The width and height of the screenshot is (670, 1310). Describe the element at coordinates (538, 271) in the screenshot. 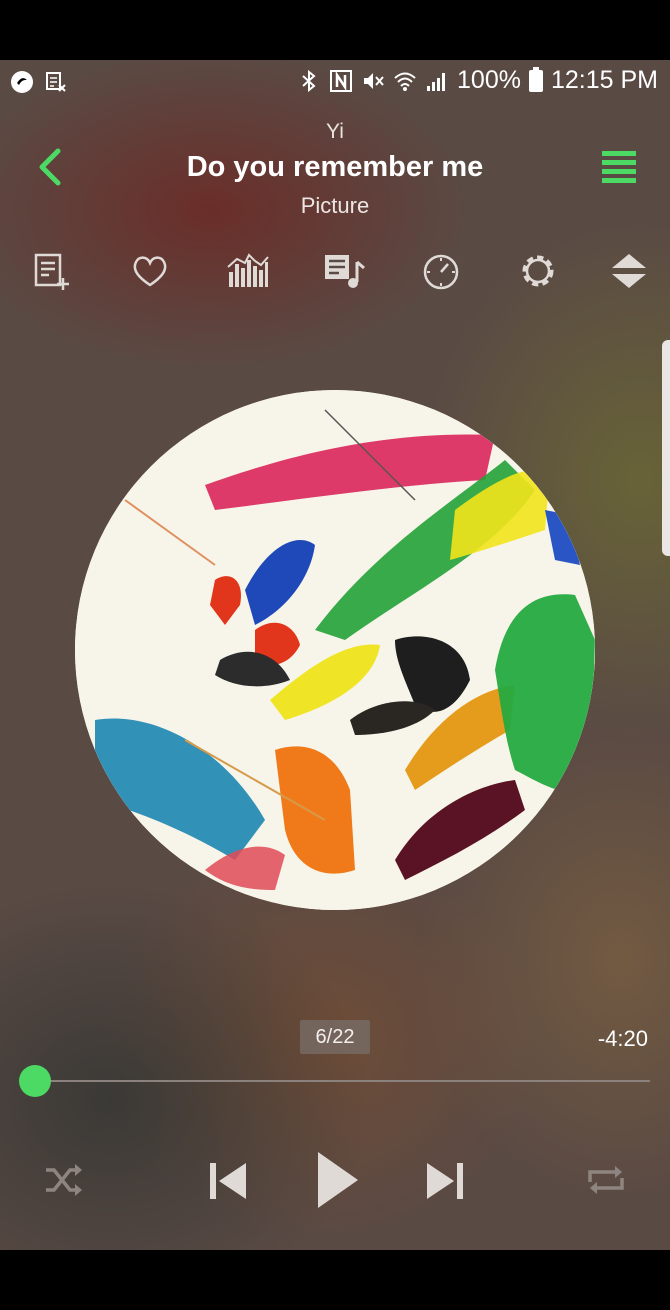

I see `settings-icon` at that location.